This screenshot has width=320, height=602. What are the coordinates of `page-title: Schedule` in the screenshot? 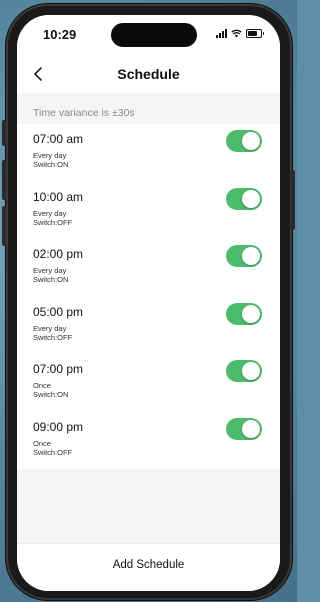 It's located at (148, 74).